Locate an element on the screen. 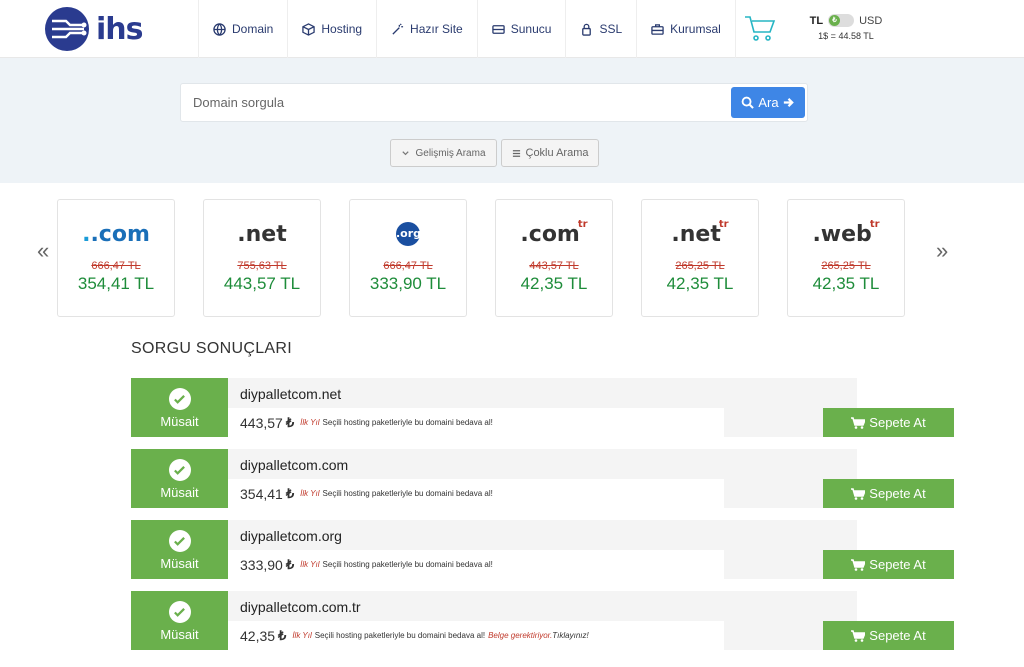 The image size is (1024, 667). currency-switcher: TL ₺ USD 1$ = 44.58 TL is located at coordinates (846, 27).